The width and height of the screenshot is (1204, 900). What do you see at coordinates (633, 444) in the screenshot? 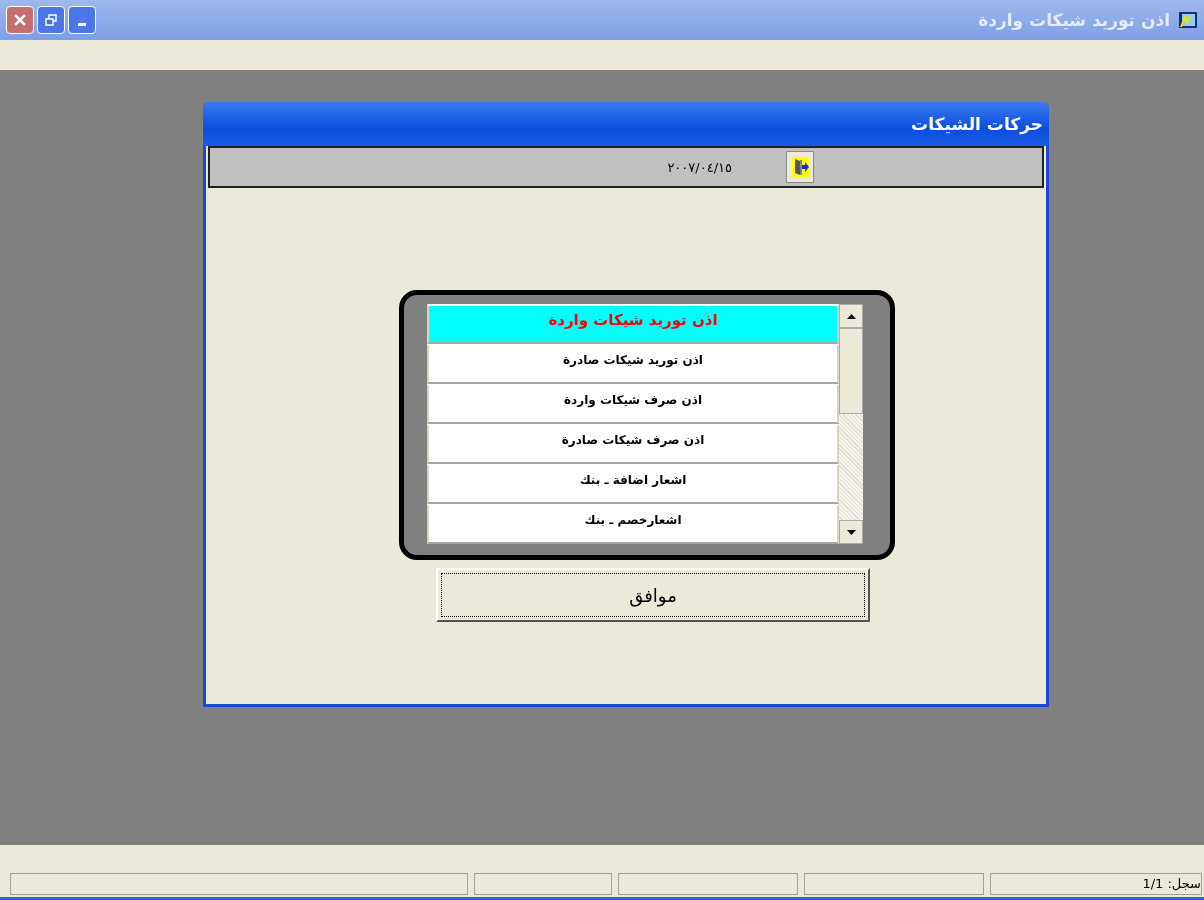
I see `list-item: اذن صرف شيكات صادرة` at bounding box center [633, 444].